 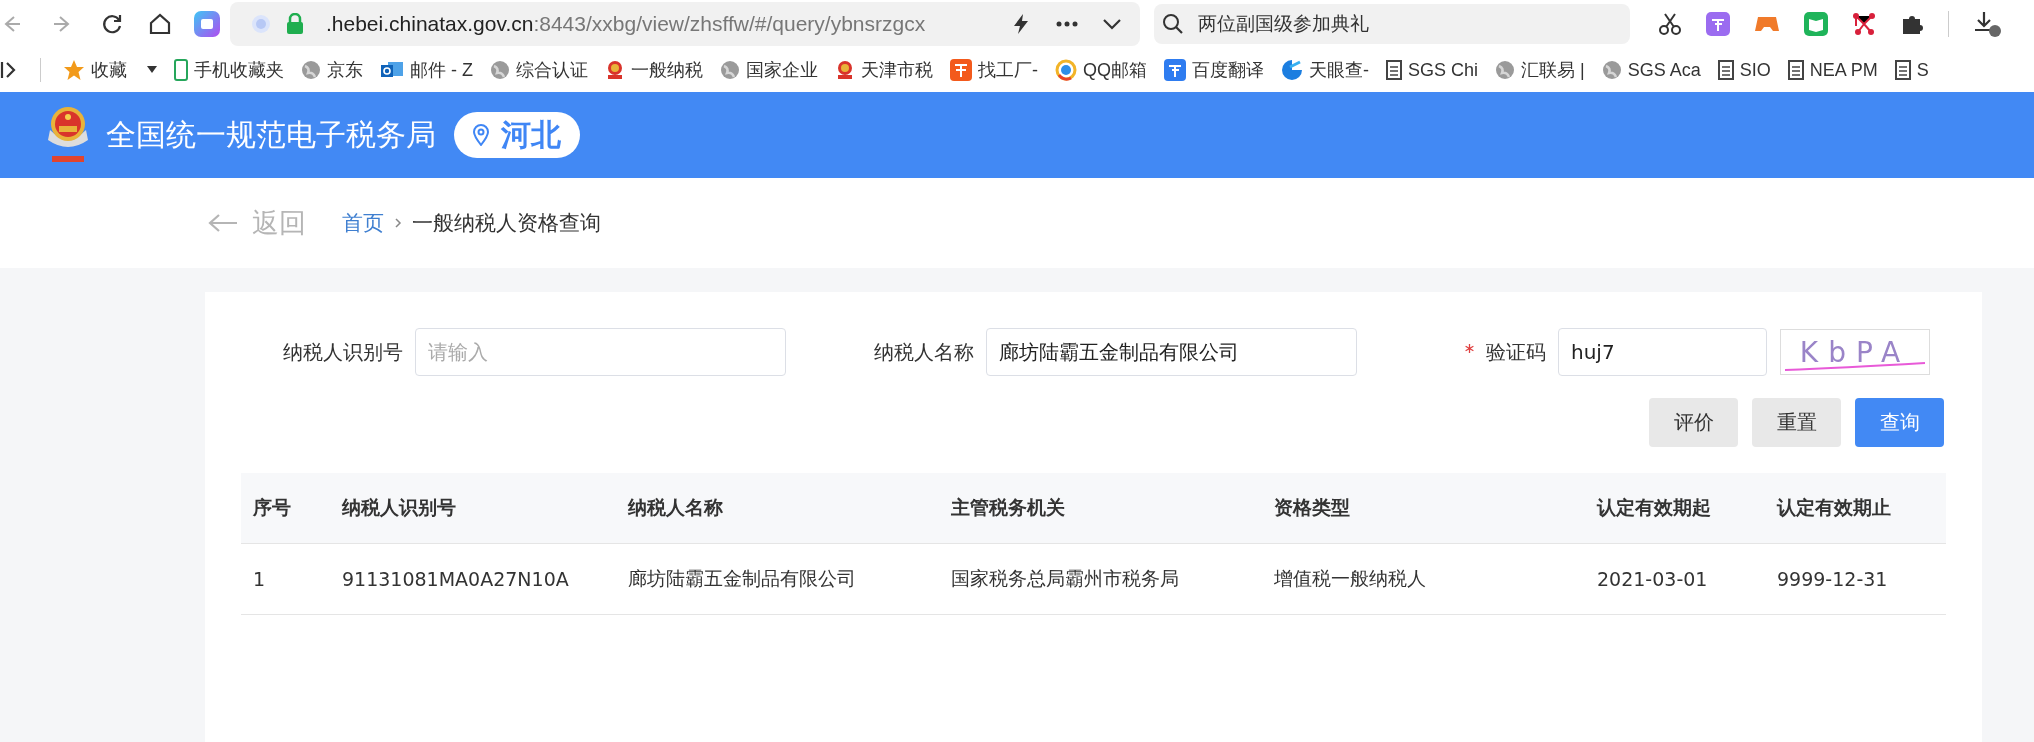 I want to click on table-cell-text: 廊坊陆霸五金制品有限公司, so click(x=742, y=578).